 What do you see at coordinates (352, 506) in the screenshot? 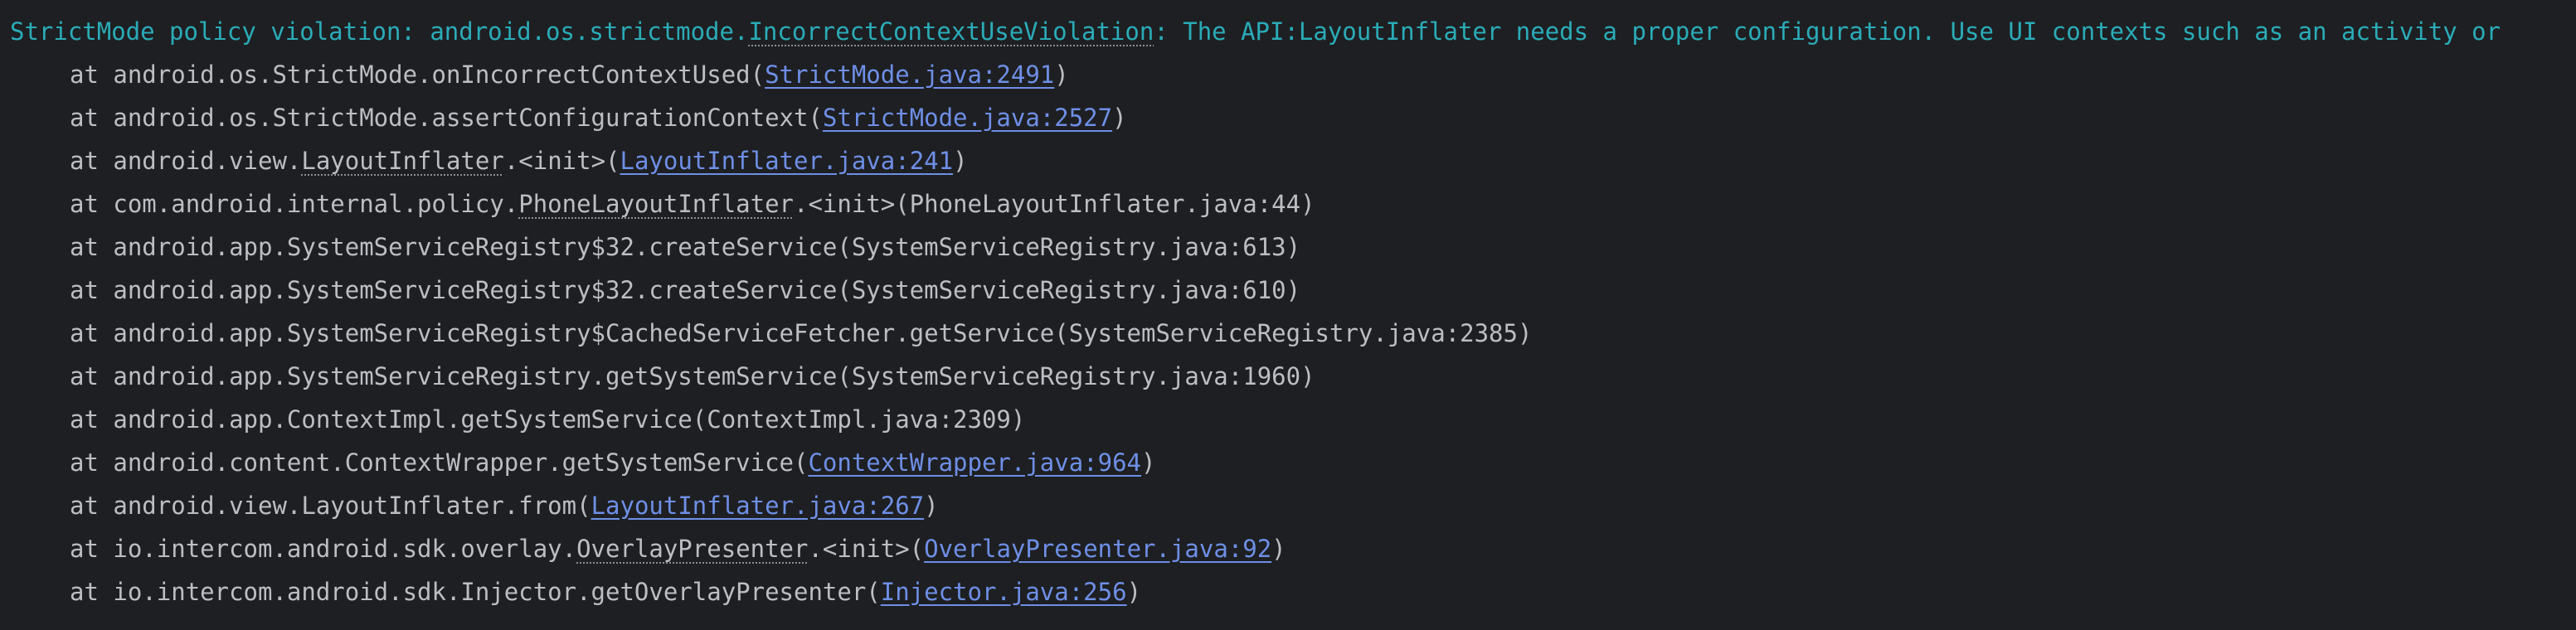
I see `frame-method: android.view.LayoutInflater.from(` at bounding box center [352, 506].